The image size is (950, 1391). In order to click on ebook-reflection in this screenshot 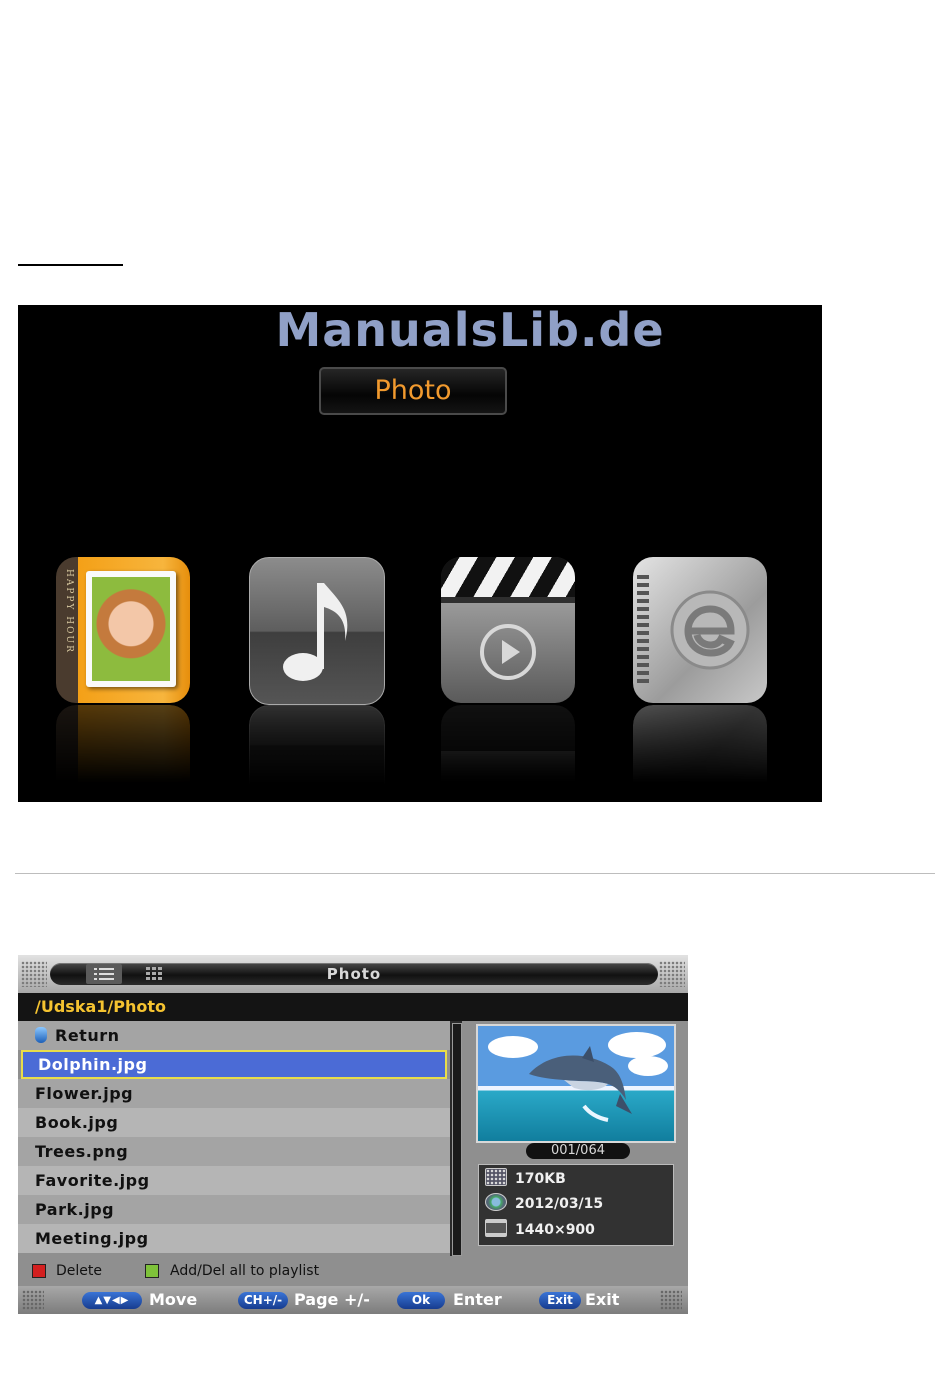, I will do `click(700, 744)`.